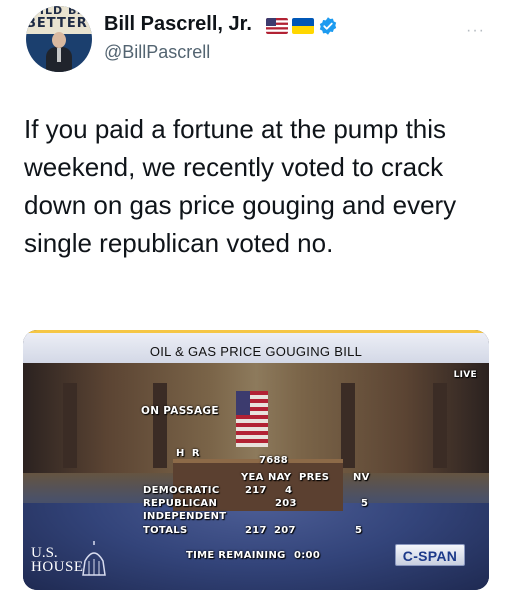  What do you see at coordinates (285, 530) in the screenshot?
I see `row-totals-nay: 207` at bounding box center [285, 530].